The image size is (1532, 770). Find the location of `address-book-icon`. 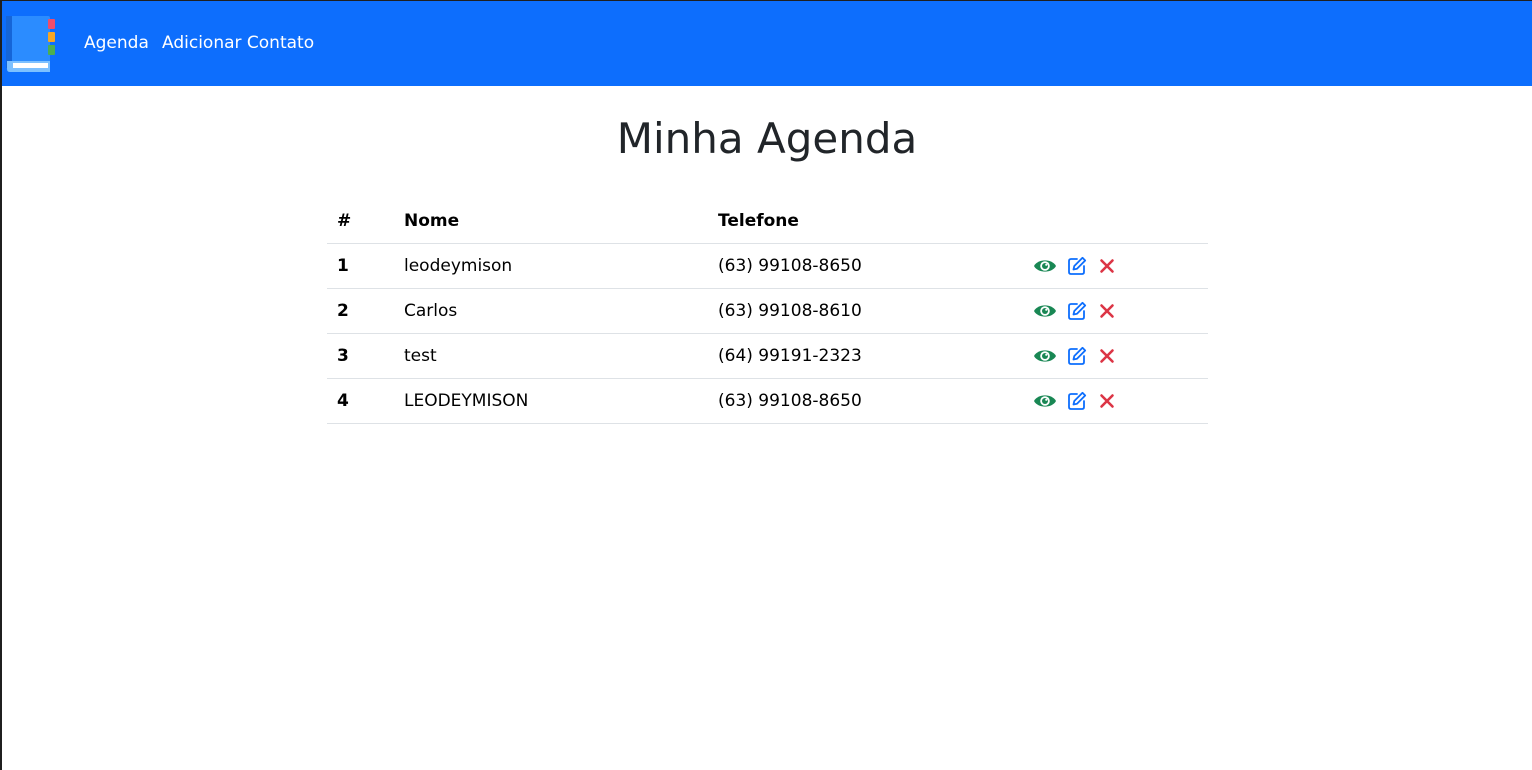

address-book-icon is located at coordinates (31, 45).